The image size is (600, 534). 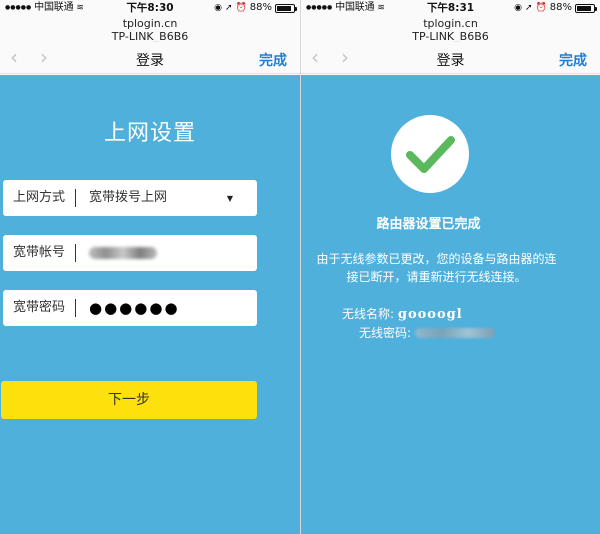 I want to click on connection-type-value: 宽带拨号上网, so click(x=128, y=197).